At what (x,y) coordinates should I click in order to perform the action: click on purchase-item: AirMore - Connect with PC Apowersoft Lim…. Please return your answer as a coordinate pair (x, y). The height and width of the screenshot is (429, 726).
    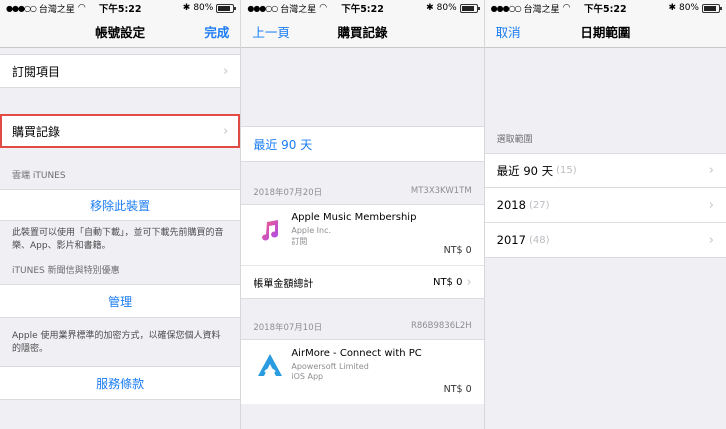
    Looking at the image, I should click on (362, 371).